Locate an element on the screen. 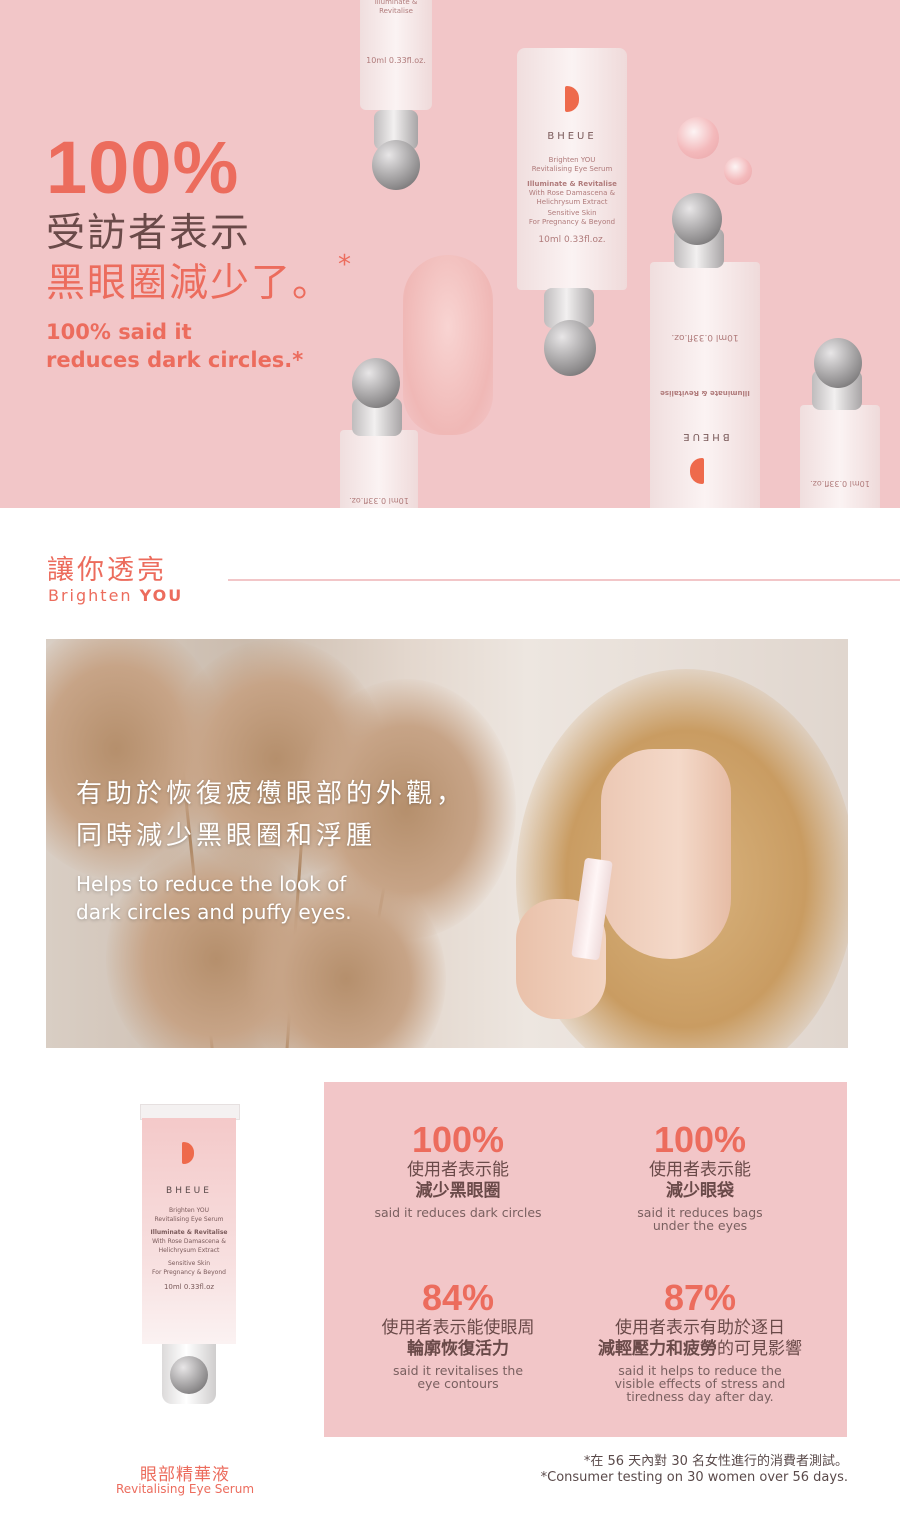  section-title-en-light: Brighten is located at coordinates (90, 595).